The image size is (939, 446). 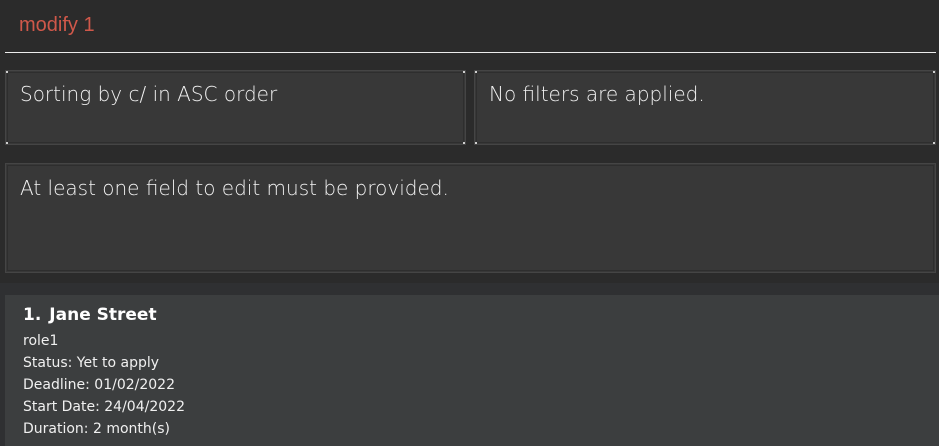 I want to click on card-role: role1, so click(x=41, y=341).